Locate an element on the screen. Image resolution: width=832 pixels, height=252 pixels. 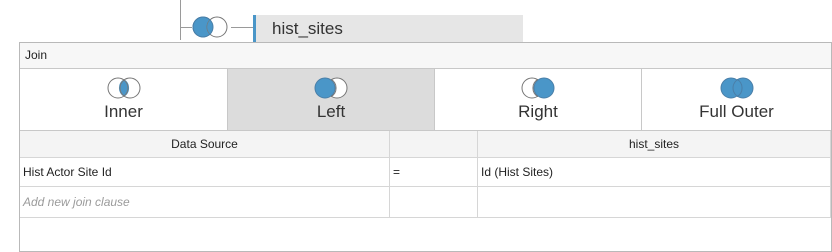
table-pill-hist-sites: hist_sites is located at coordinates (388, 28).